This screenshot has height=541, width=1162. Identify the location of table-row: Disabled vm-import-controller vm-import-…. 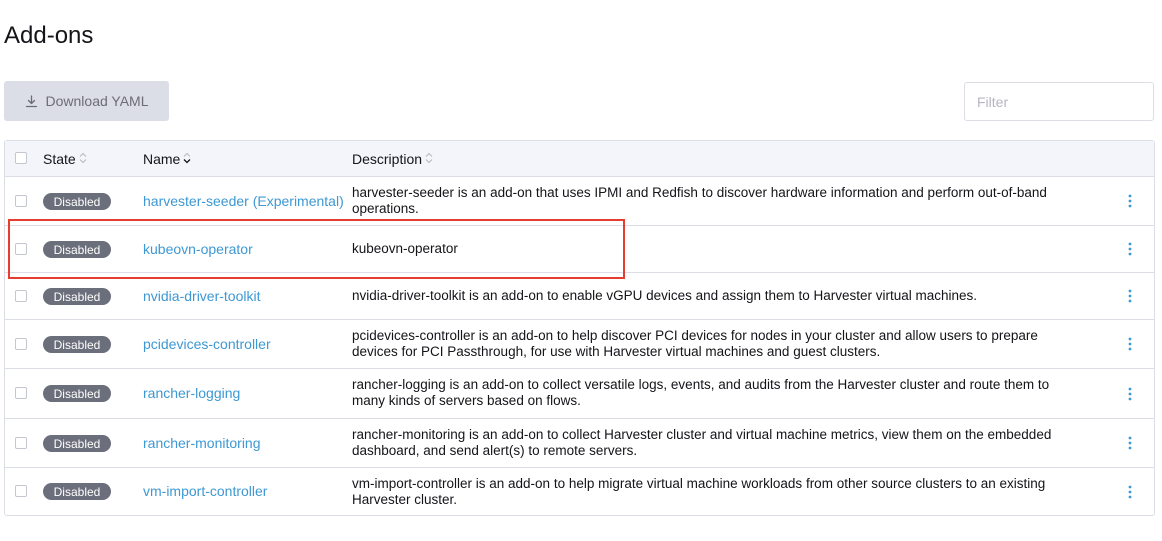
(579, 491).